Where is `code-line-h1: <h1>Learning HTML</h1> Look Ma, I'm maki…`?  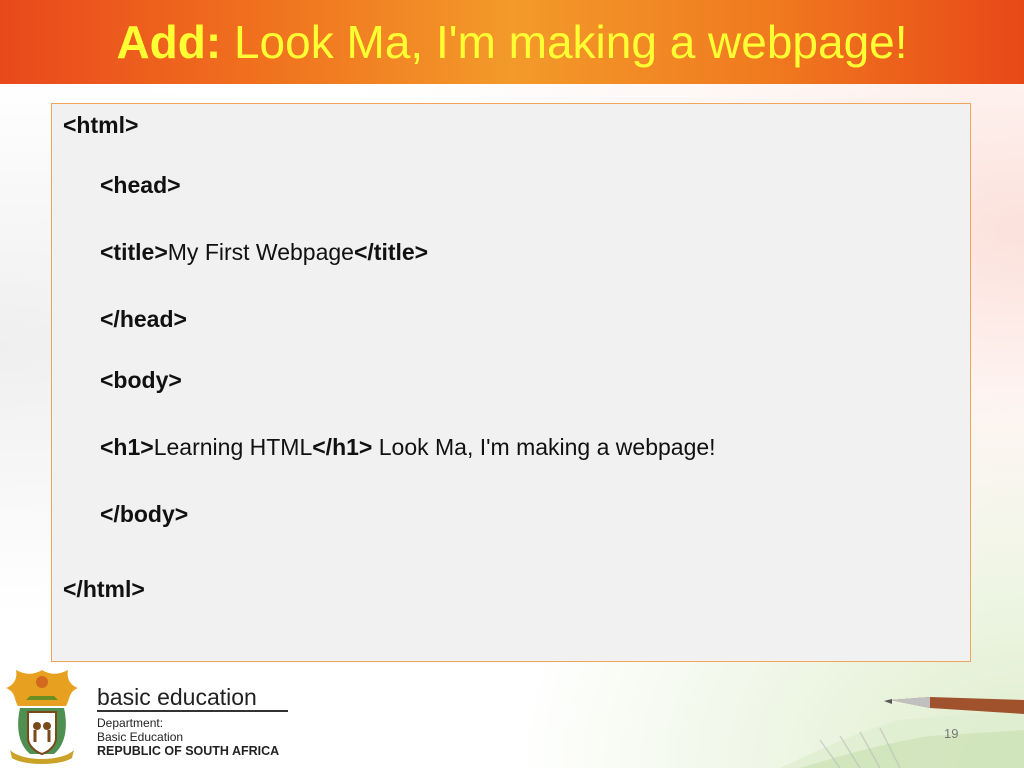 code-line-h1: <h1>Learning HTML</h1> Look Ma, I'm maki… is located at coordinates (408, 447).